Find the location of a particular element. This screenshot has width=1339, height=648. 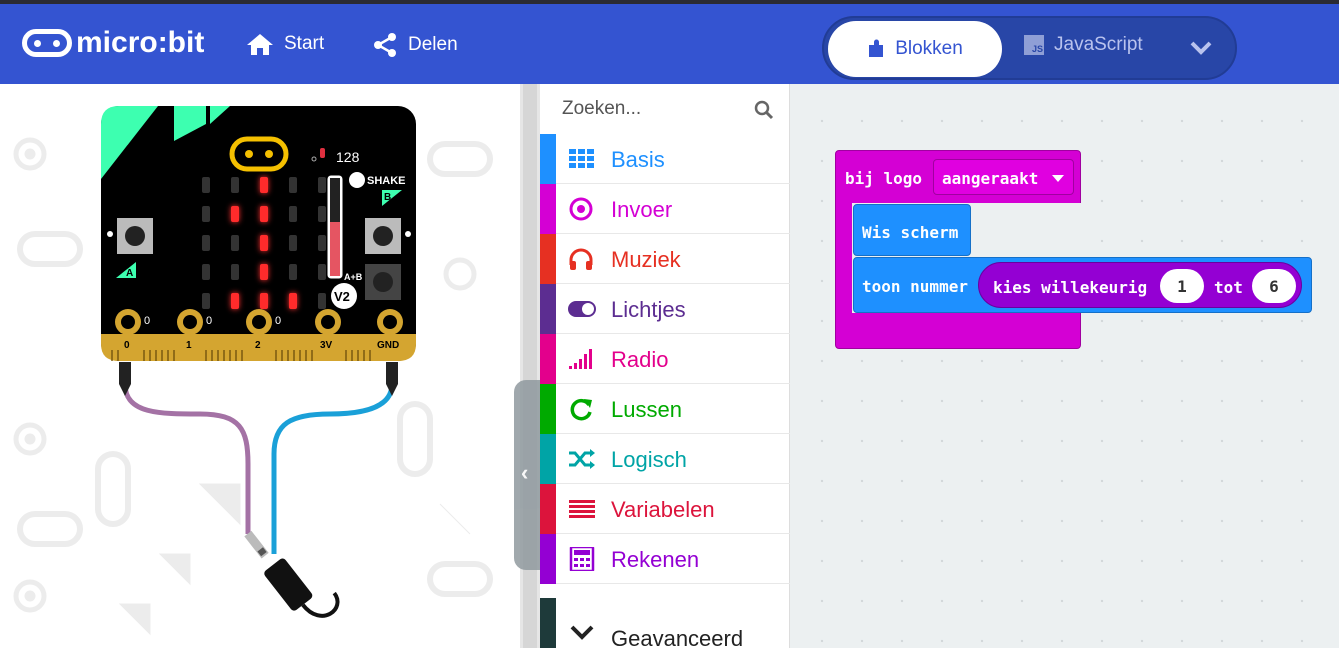

share-button: Delen is located at coordinates (415, 45).